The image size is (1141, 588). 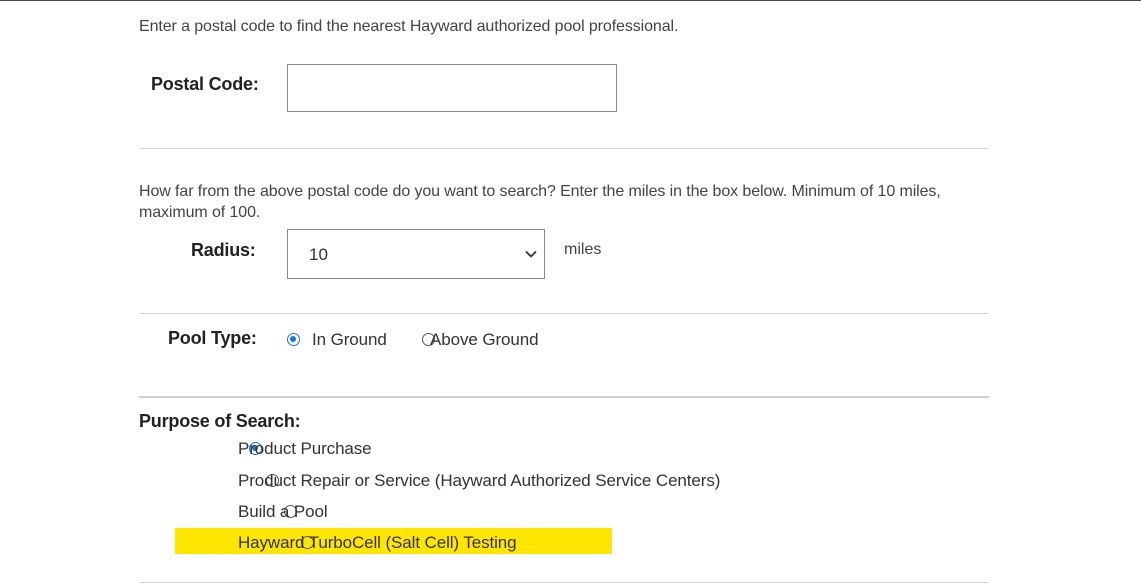 I want to click on pool-type-above-ground-label: Above Ground, so click(x=484, y=340).